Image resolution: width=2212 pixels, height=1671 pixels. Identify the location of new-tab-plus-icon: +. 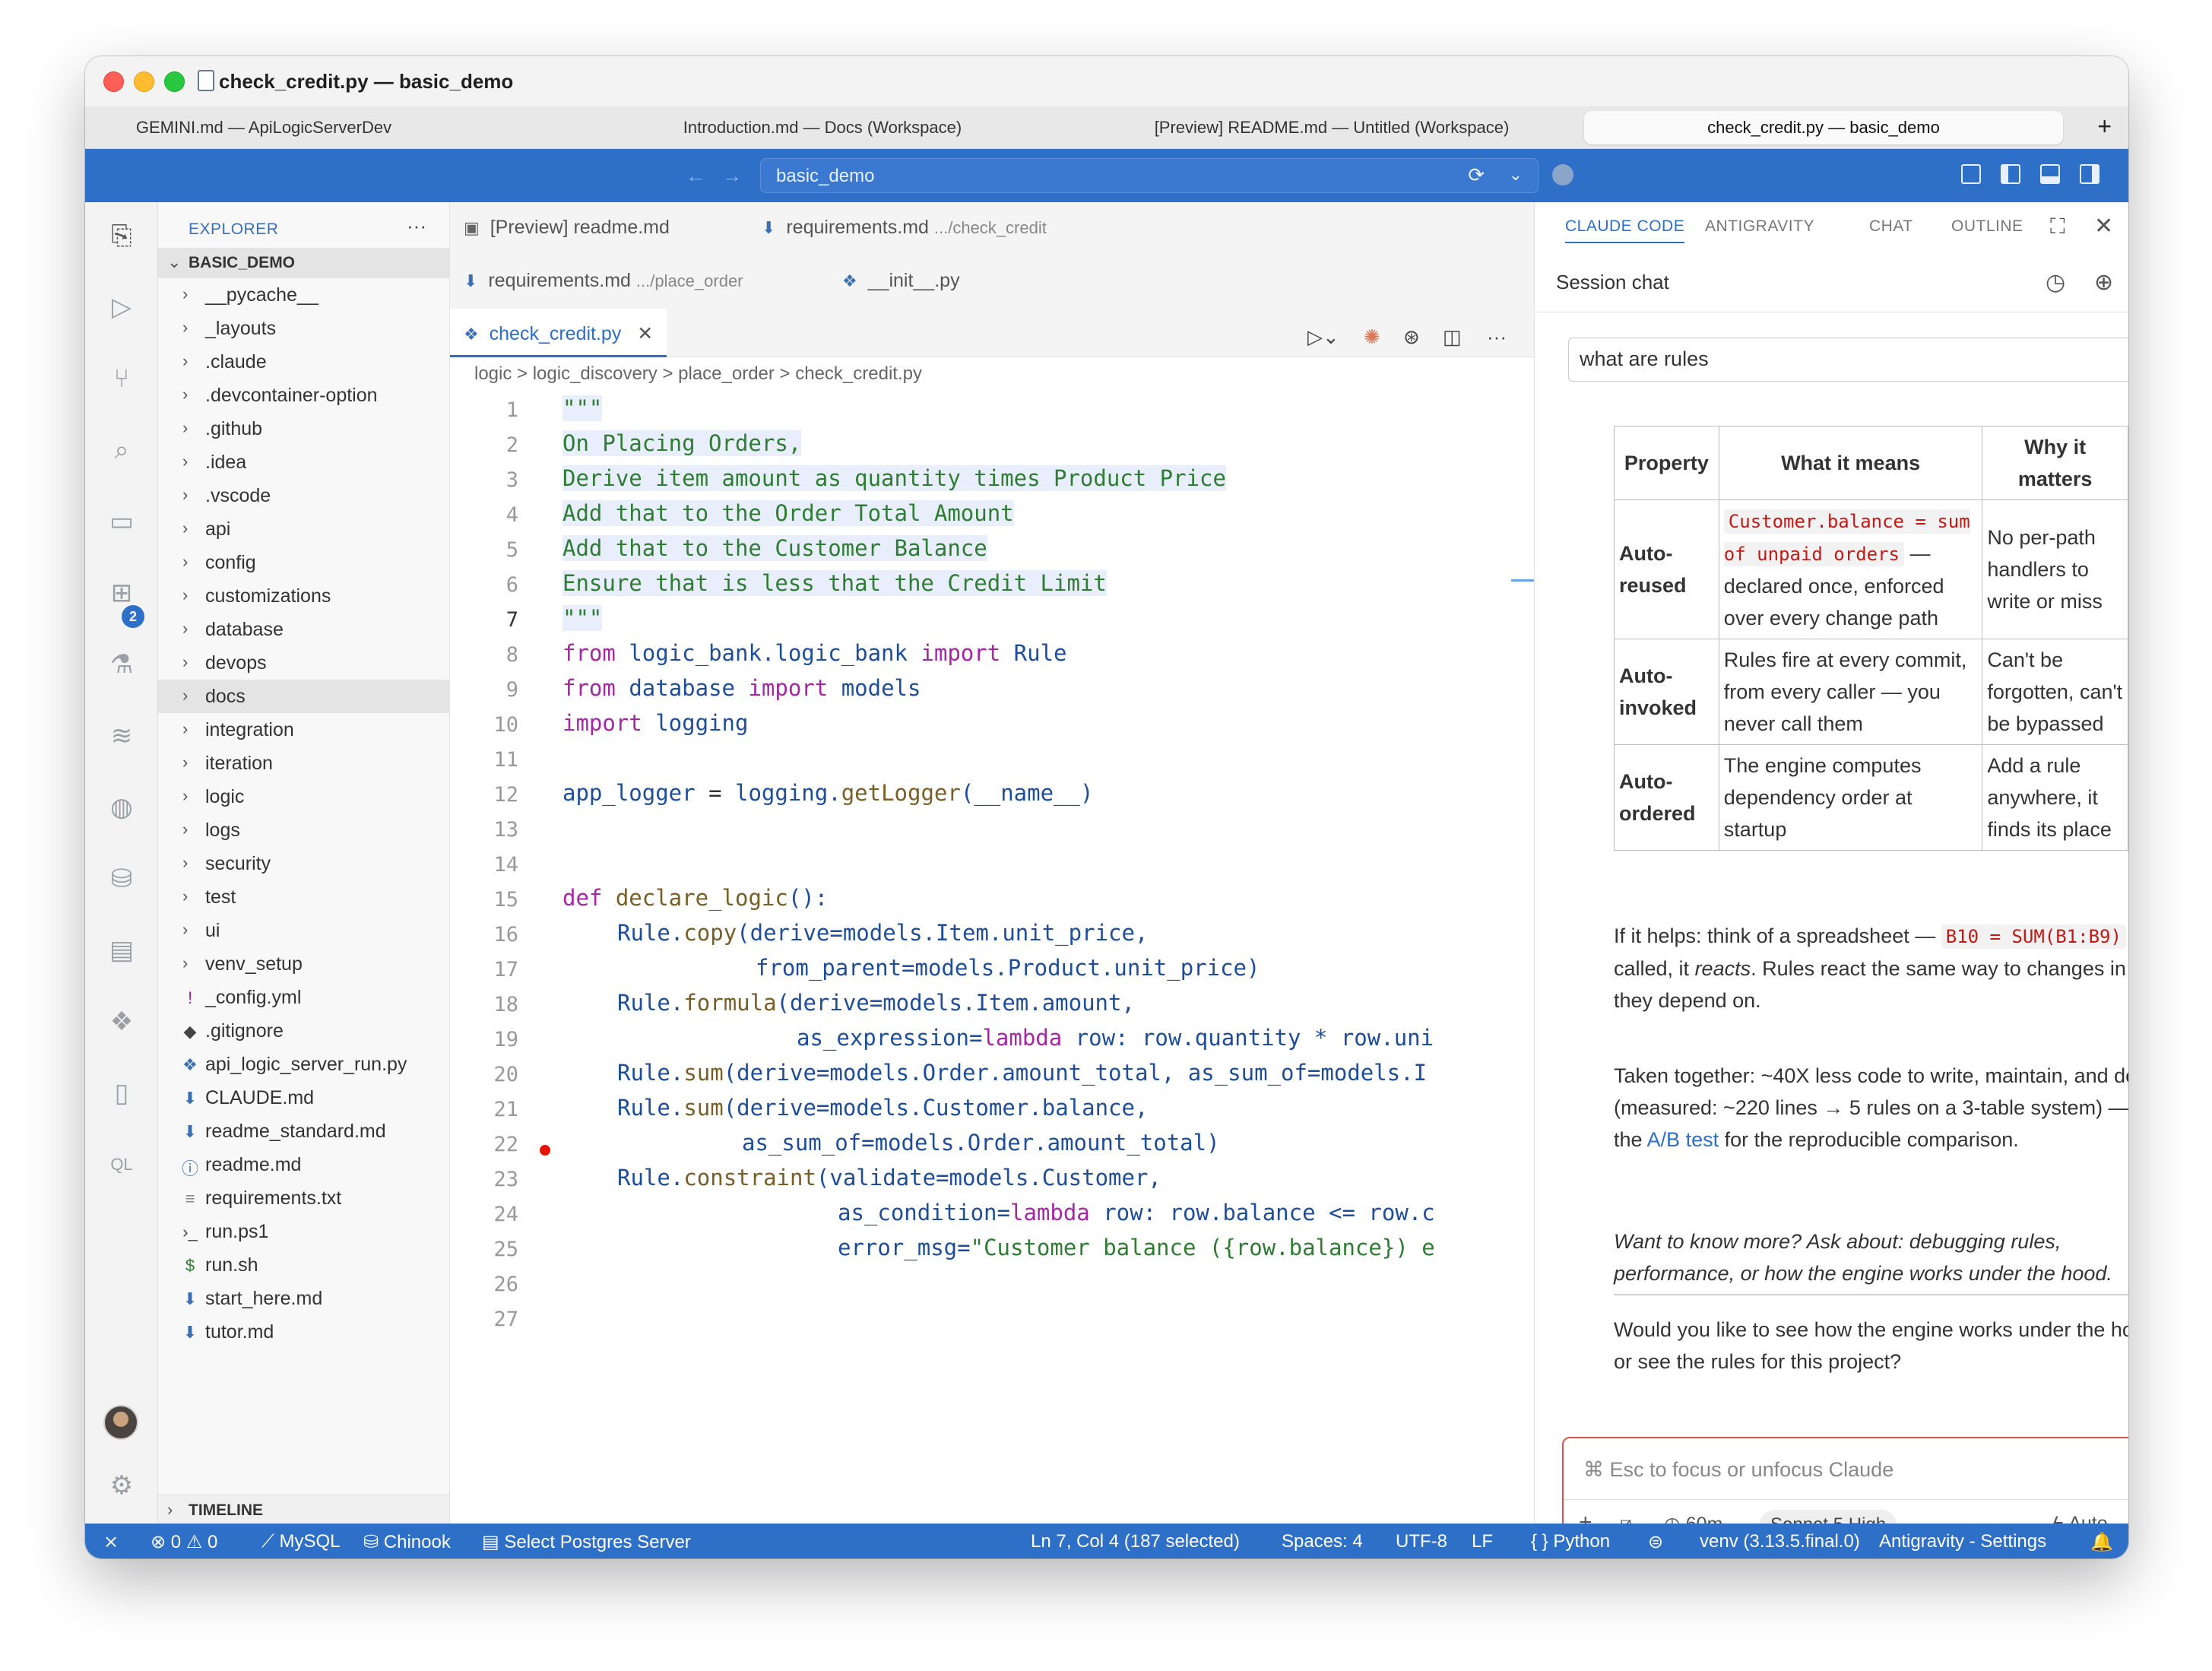
(2104, 127).